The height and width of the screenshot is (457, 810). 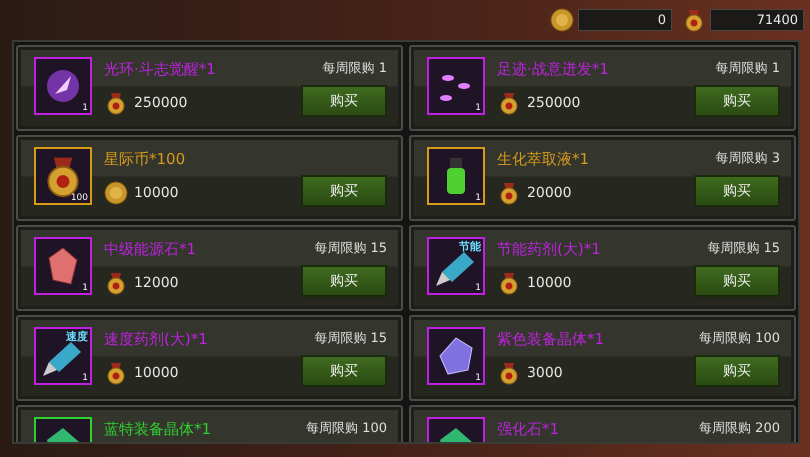 I want to click on item-name: 星际币*100, so click(x=145, y=159).